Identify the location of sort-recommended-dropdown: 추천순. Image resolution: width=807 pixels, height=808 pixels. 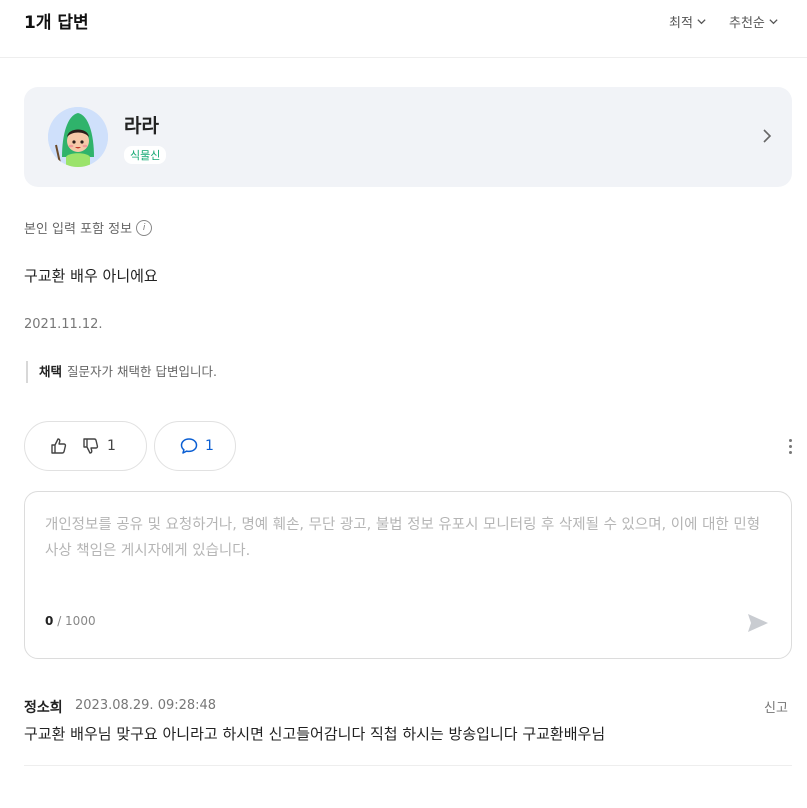
(754, 21).